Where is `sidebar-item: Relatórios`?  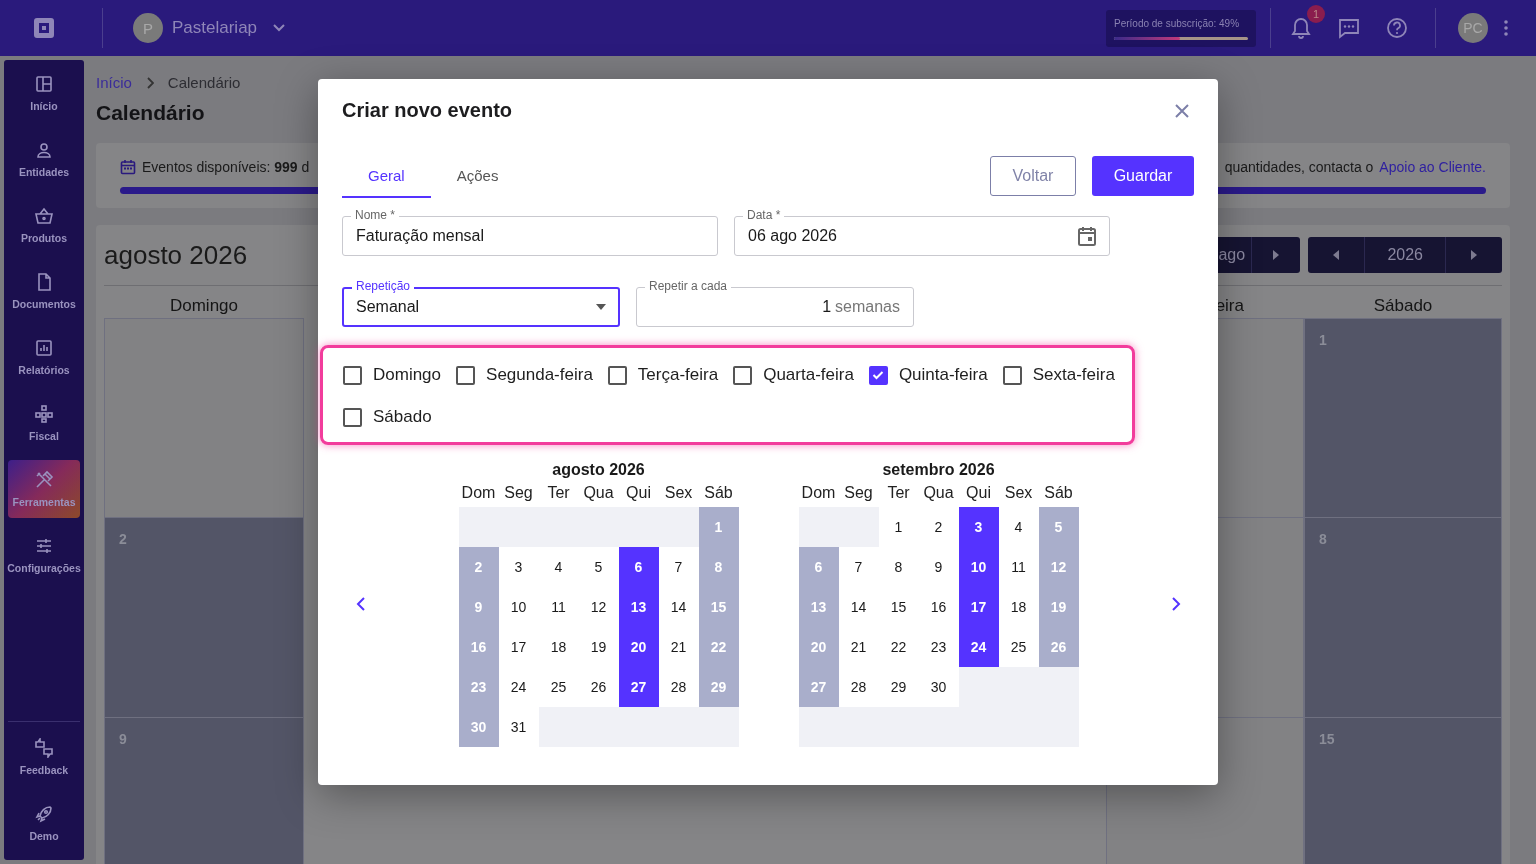 sidebar-item: Relatórios is located at coordinates (44, 357).